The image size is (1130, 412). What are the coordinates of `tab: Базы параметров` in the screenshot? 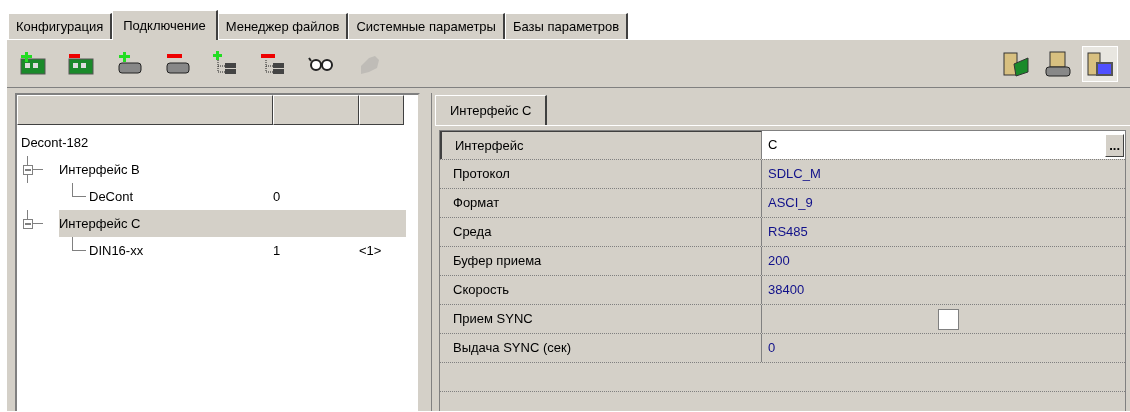 It's located at (566, 26).